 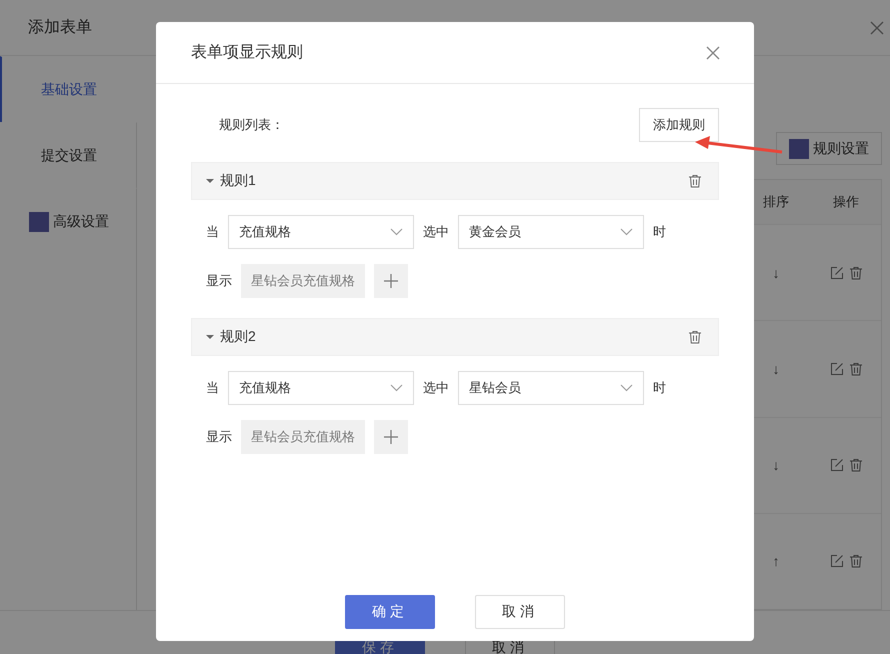 I want to click on value-select: 黄金会员, so click(x=551, y=232).